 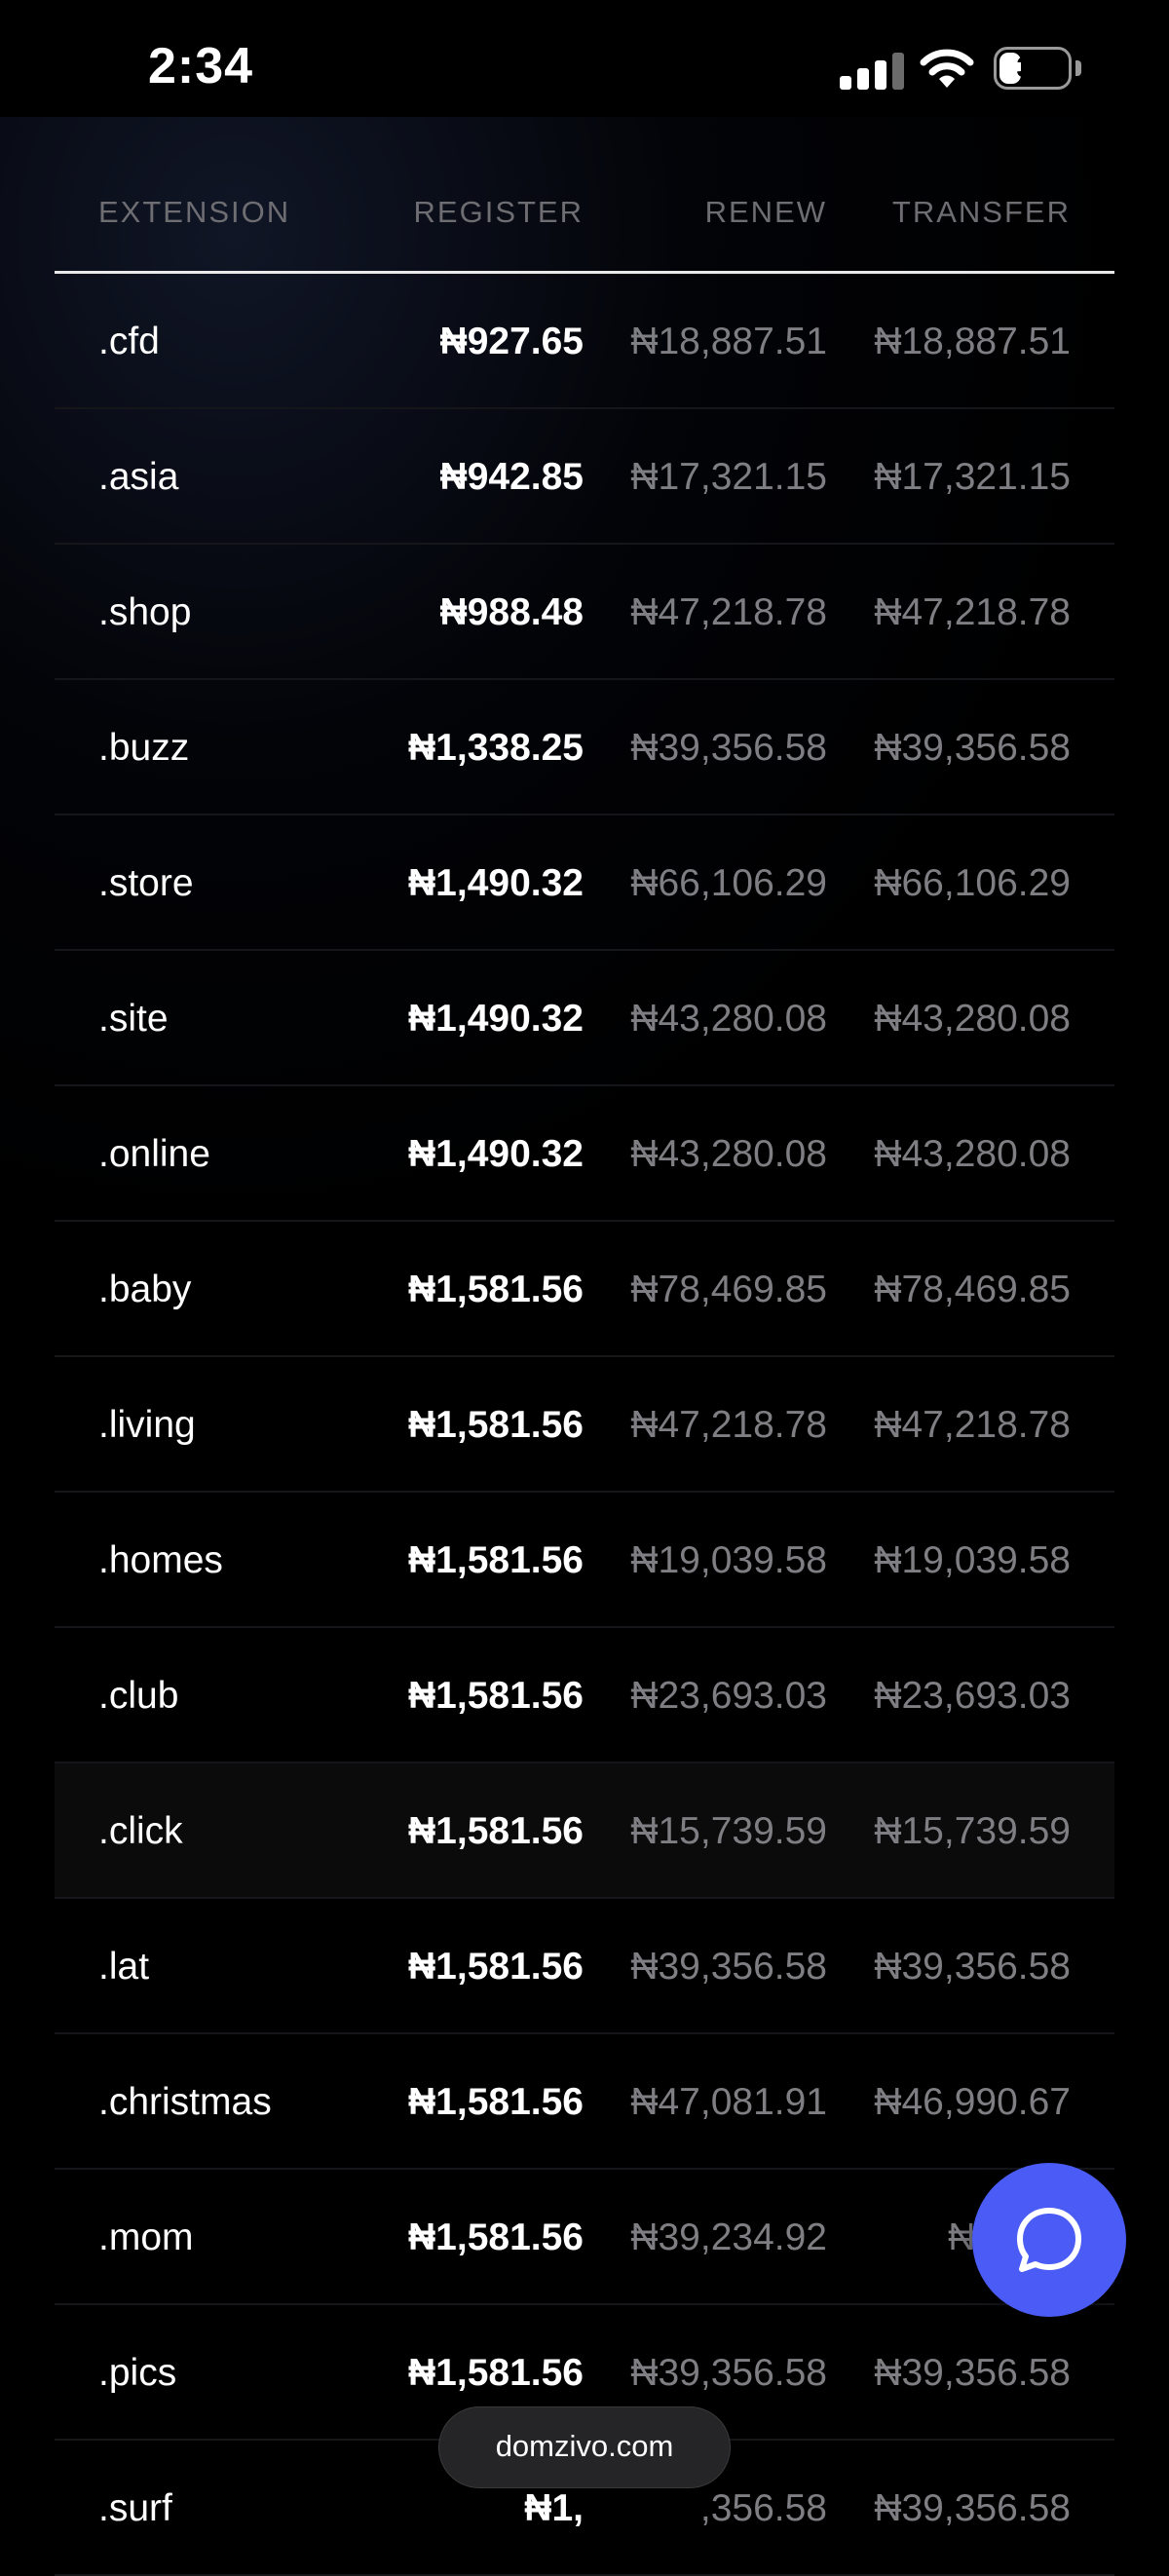 What do you see at coordinates (496, 748) in the screenshot?
I see `register-price-cell: ₦1,338.25` at bounding box center [496, 748].